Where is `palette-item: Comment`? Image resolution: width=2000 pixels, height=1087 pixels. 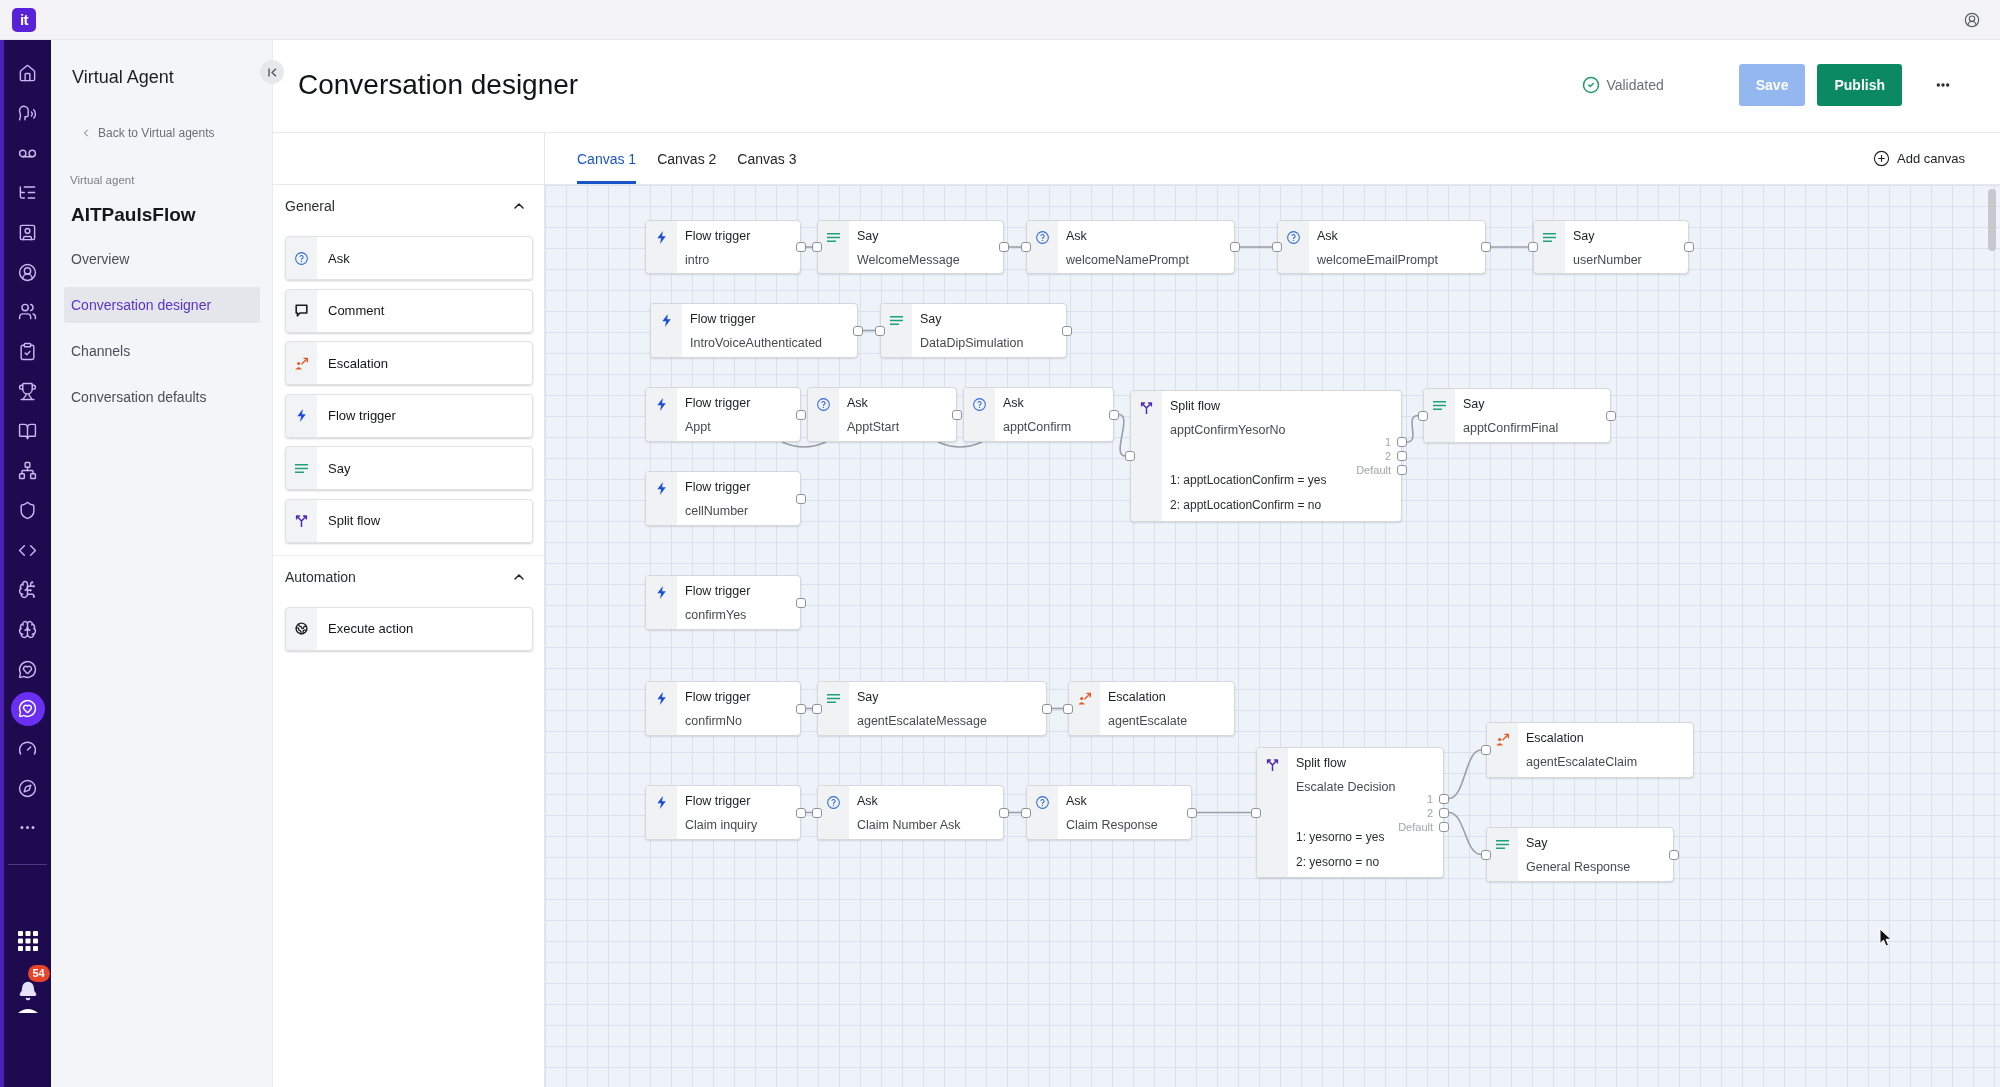 palette-item: Comment is located at coordinates (409, 310).